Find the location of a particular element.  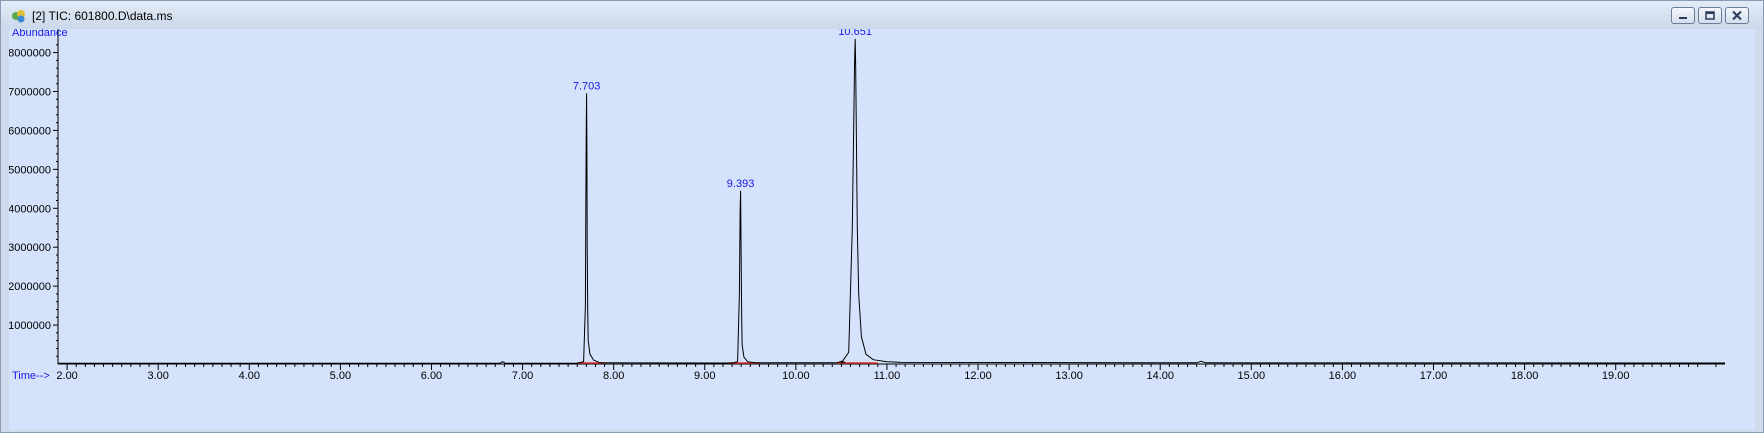

x-tick-label: 19.00 is located at coordinates (1616, 376).